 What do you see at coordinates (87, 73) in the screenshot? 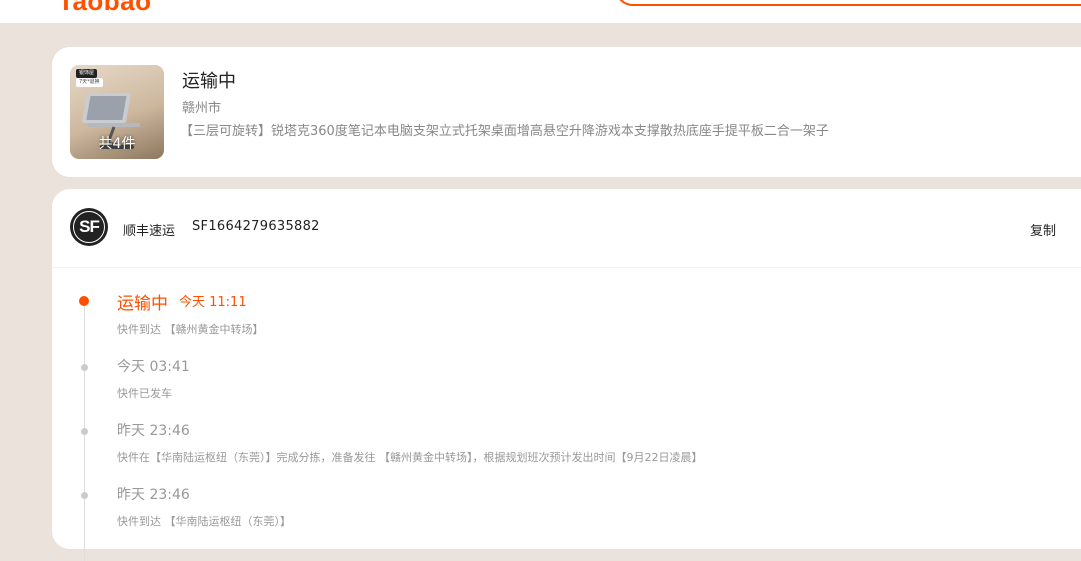
I see `thumb-badge: 银饰屋` at bounding box center [87, 73].